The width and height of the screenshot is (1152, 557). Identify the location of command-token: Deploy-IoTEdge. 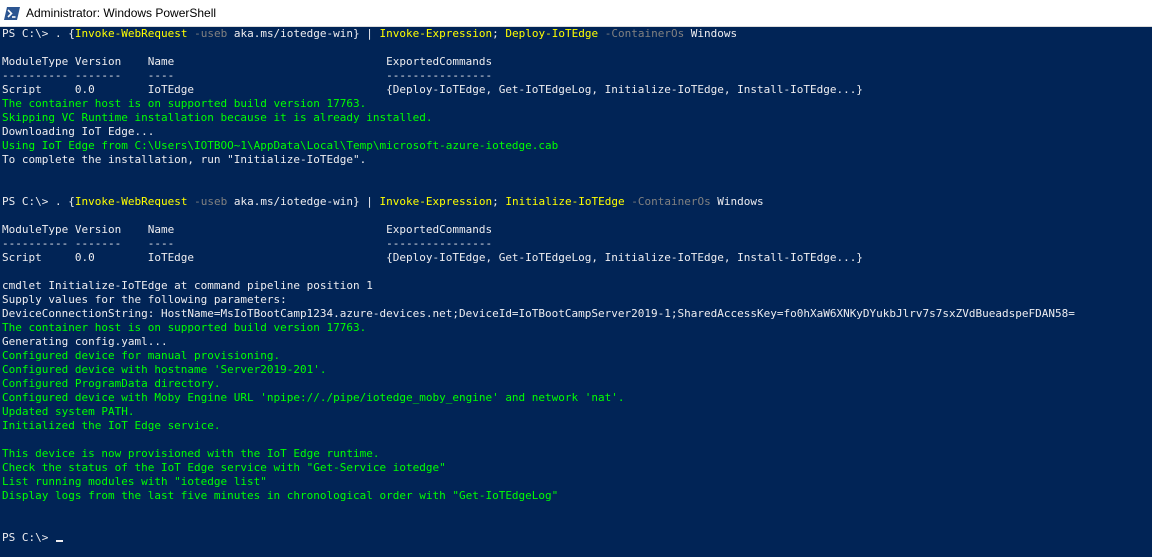
(552, 33).